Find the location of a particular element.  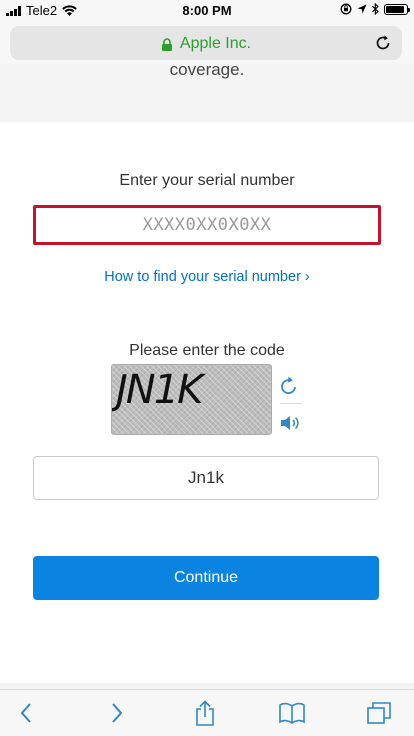

serial-label: Enter your serial number is located at coordinates (207, 180).